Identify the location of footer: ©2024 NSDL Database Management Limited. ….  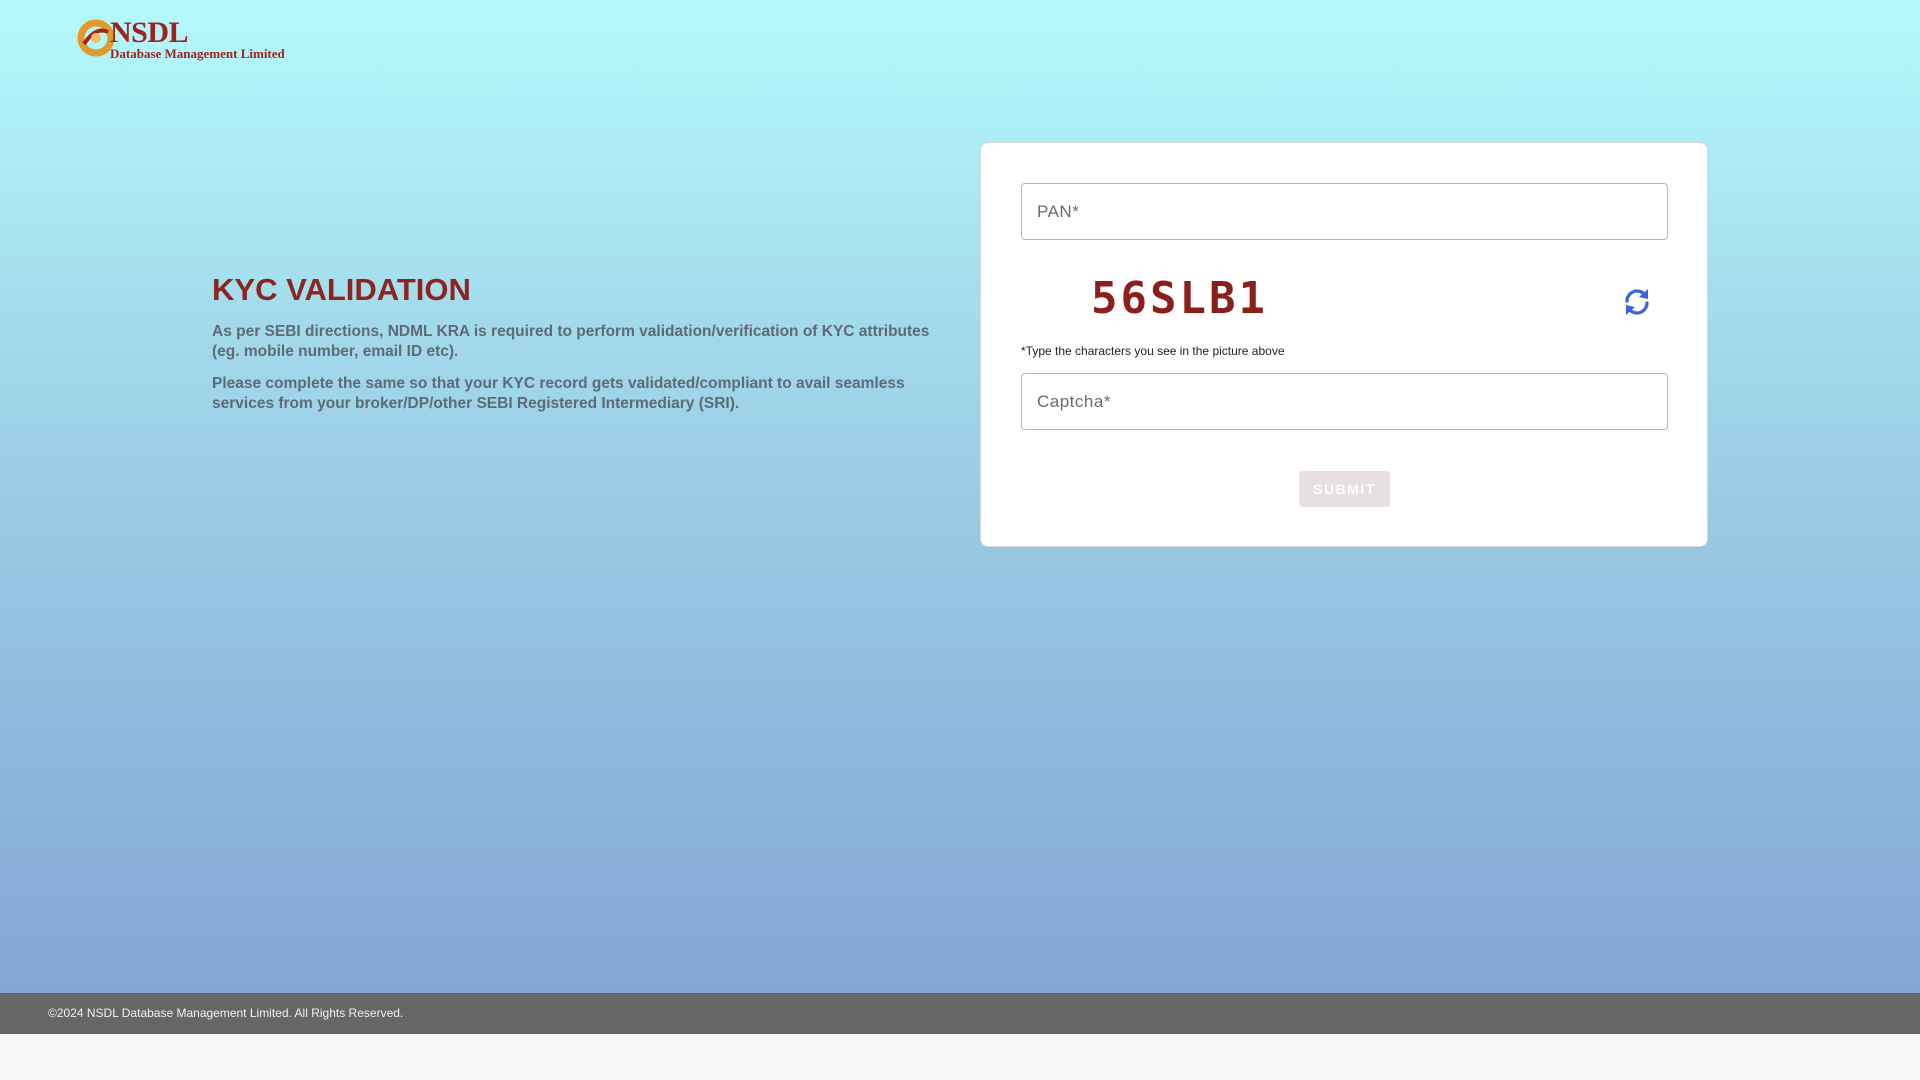
(960, 1013).